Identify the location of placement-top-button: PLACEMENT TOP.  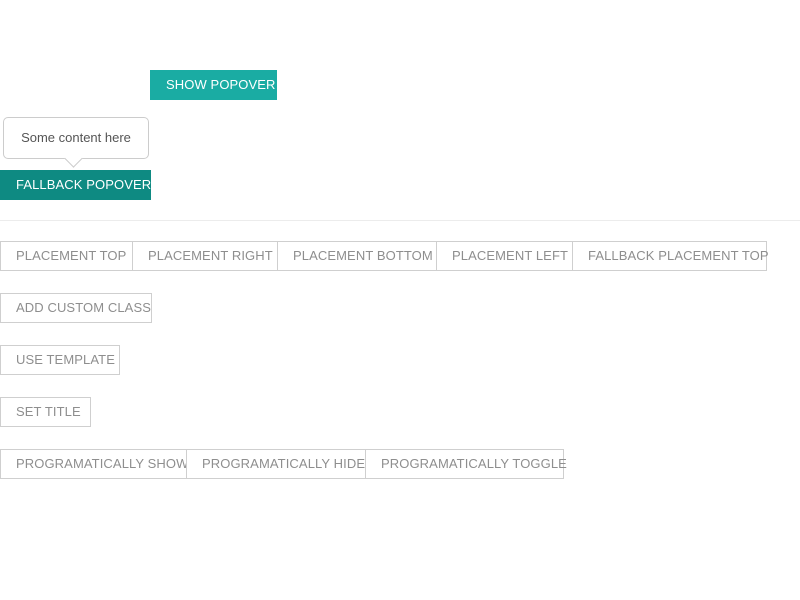
(66, 256).